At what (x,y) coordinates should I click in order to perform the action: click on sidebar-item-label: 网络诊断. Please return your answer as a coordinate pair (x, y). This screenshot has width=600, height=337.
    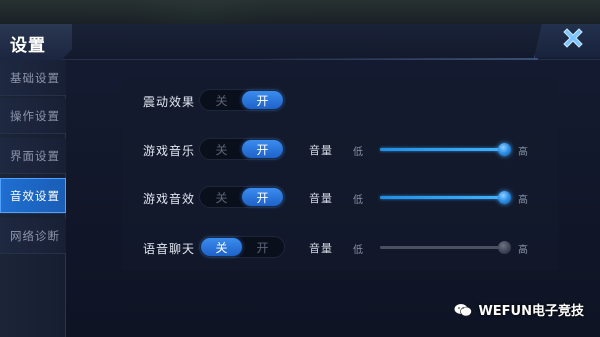
    Looking at the image, I should click on (35, 235).